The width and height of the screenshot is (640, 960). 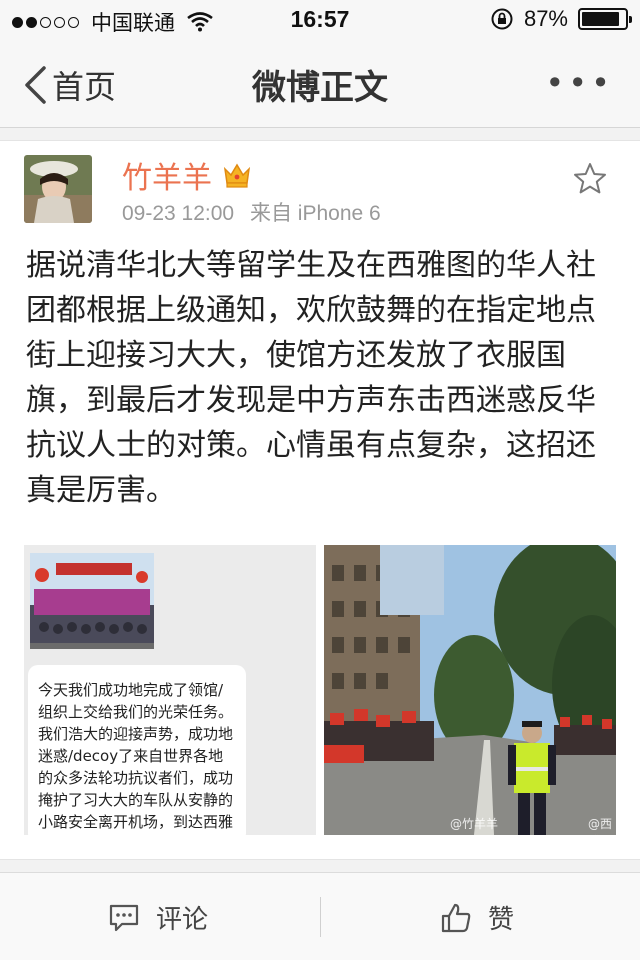 I want to click on thumbs-up-icon, so click(x=456, y=917).